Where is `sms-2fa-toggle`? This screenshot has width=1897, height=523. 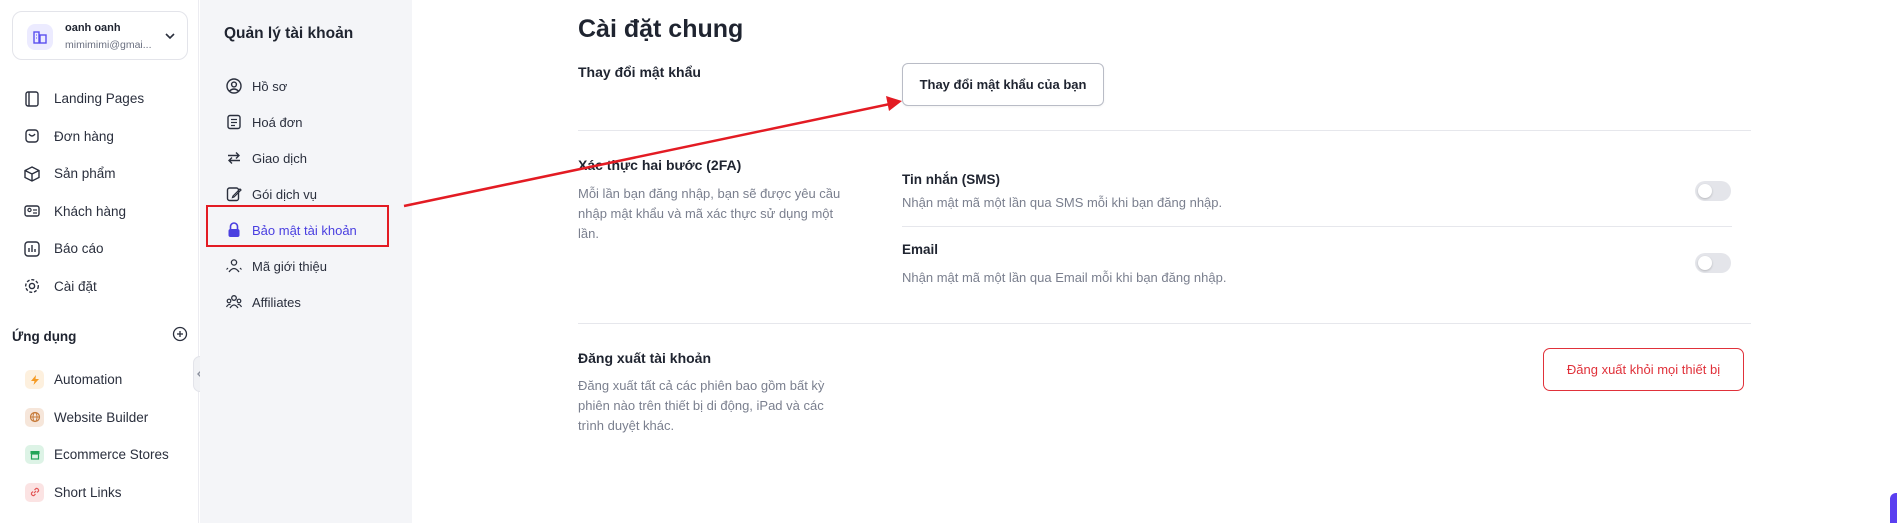
sms-2fa-toggle is located at coordinates (1713, 191).